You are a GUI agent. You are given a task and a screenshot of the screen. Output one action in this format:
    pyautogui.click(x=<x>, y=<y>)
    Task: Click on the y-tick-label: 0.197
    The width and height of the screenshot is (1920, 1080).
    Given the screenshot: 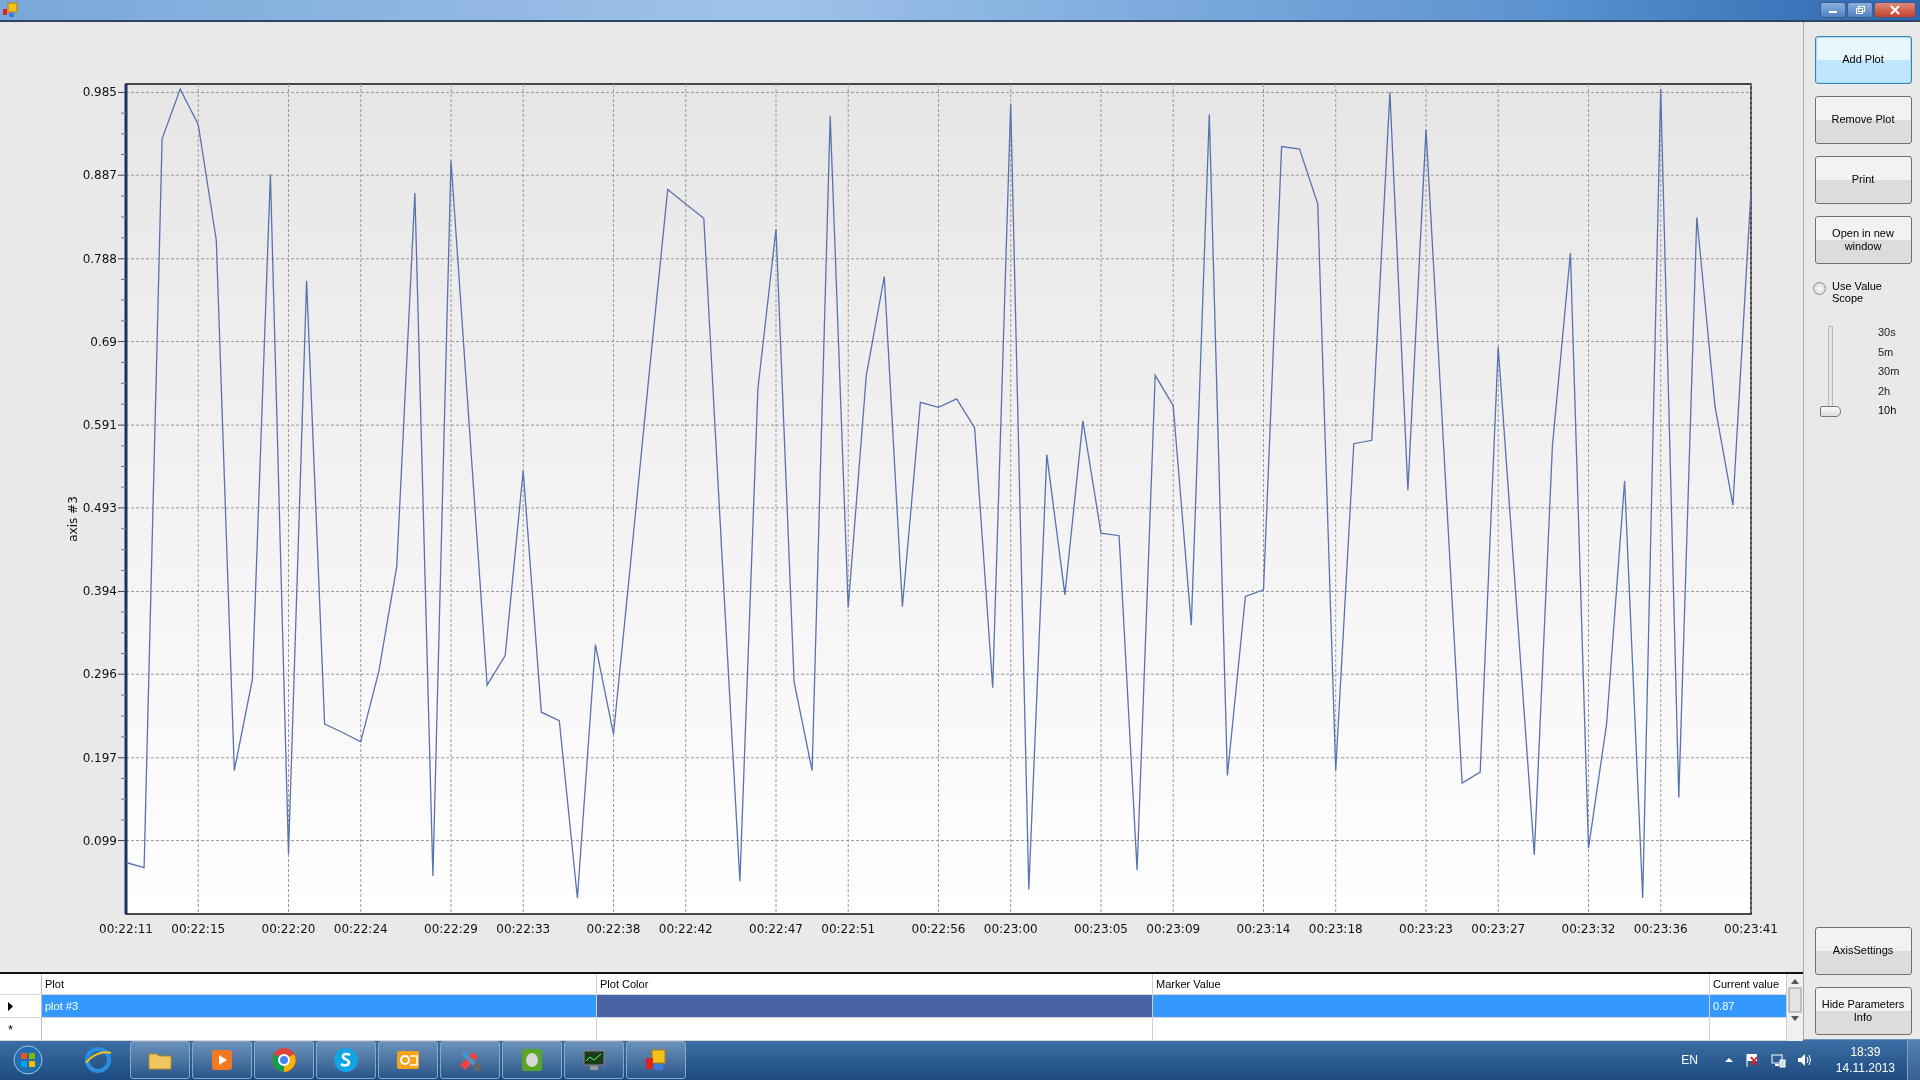 What is the action you would take?
    pyautogui.click(x=99, y=757)
    